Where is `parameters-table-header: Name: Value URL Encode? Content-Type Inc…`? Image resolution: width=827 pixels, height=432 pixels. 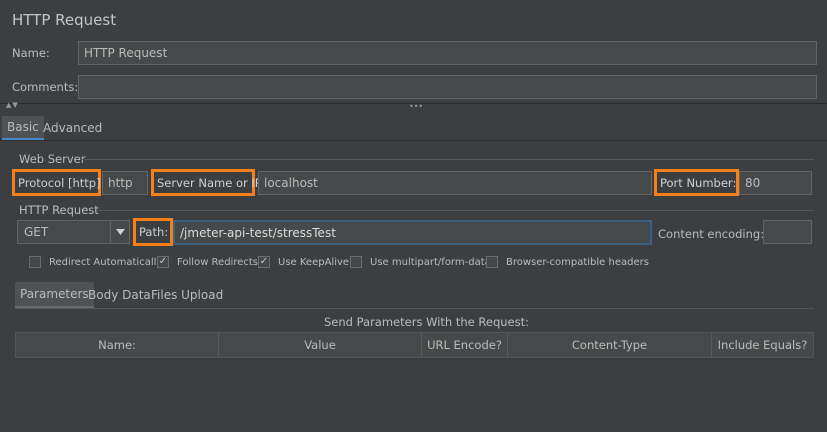 parameters-table-header: Name: Value URL Encode? Content-Type Inc… is located at coordinates (414, 345).